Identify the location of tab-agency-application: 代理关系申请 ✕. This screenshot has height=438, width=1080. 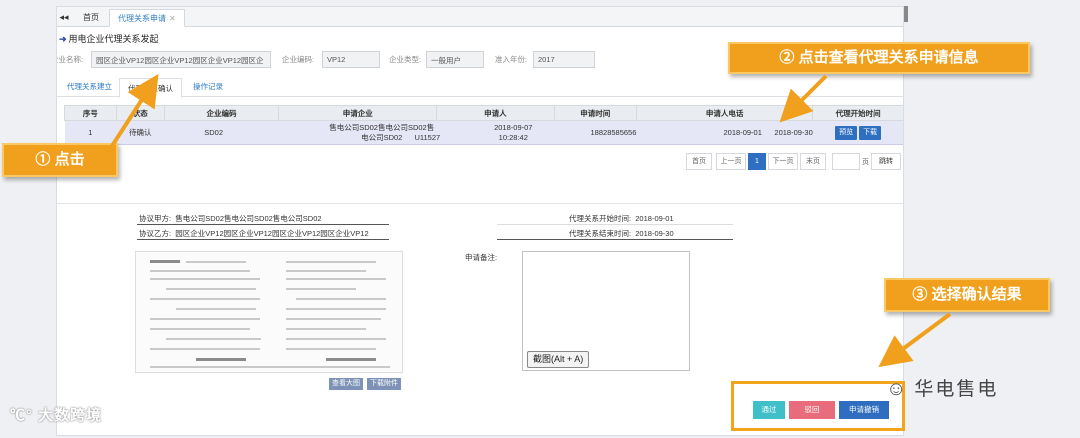
(147, 18).